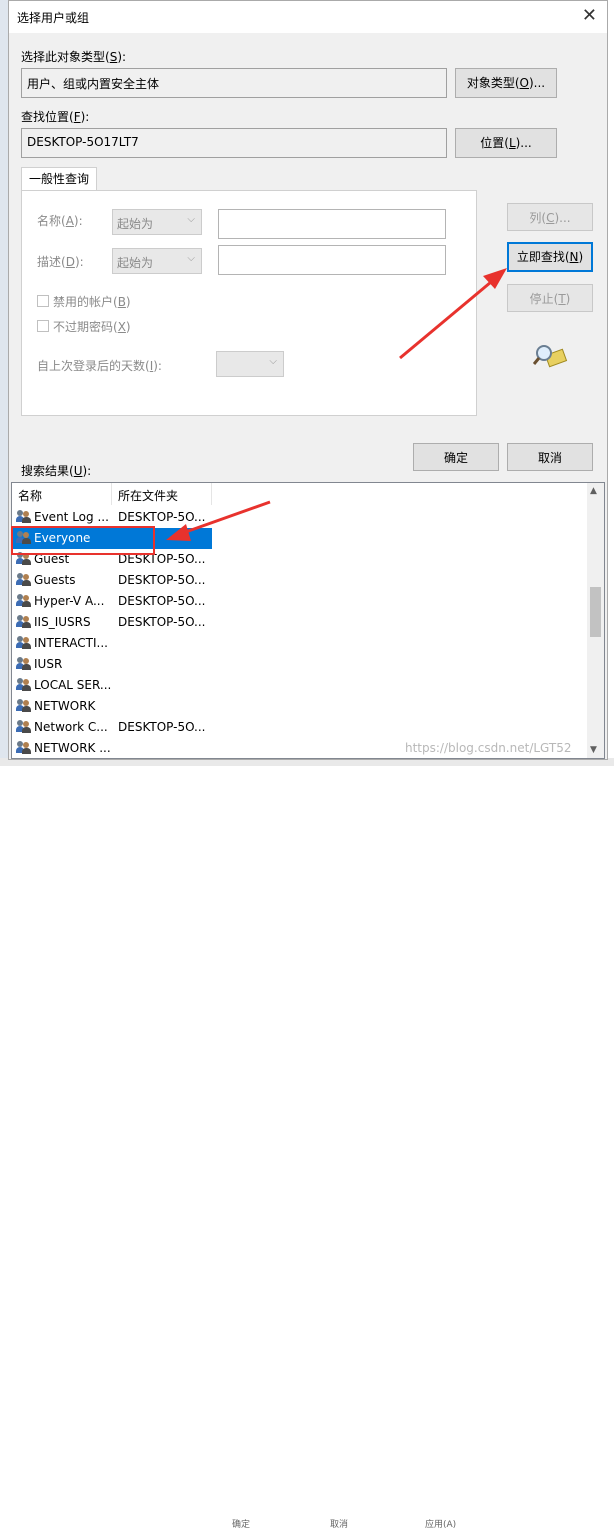  Describe the element at coordinates (550, 457) in the screenshot. I see `cancel-button: 取消` at that location.